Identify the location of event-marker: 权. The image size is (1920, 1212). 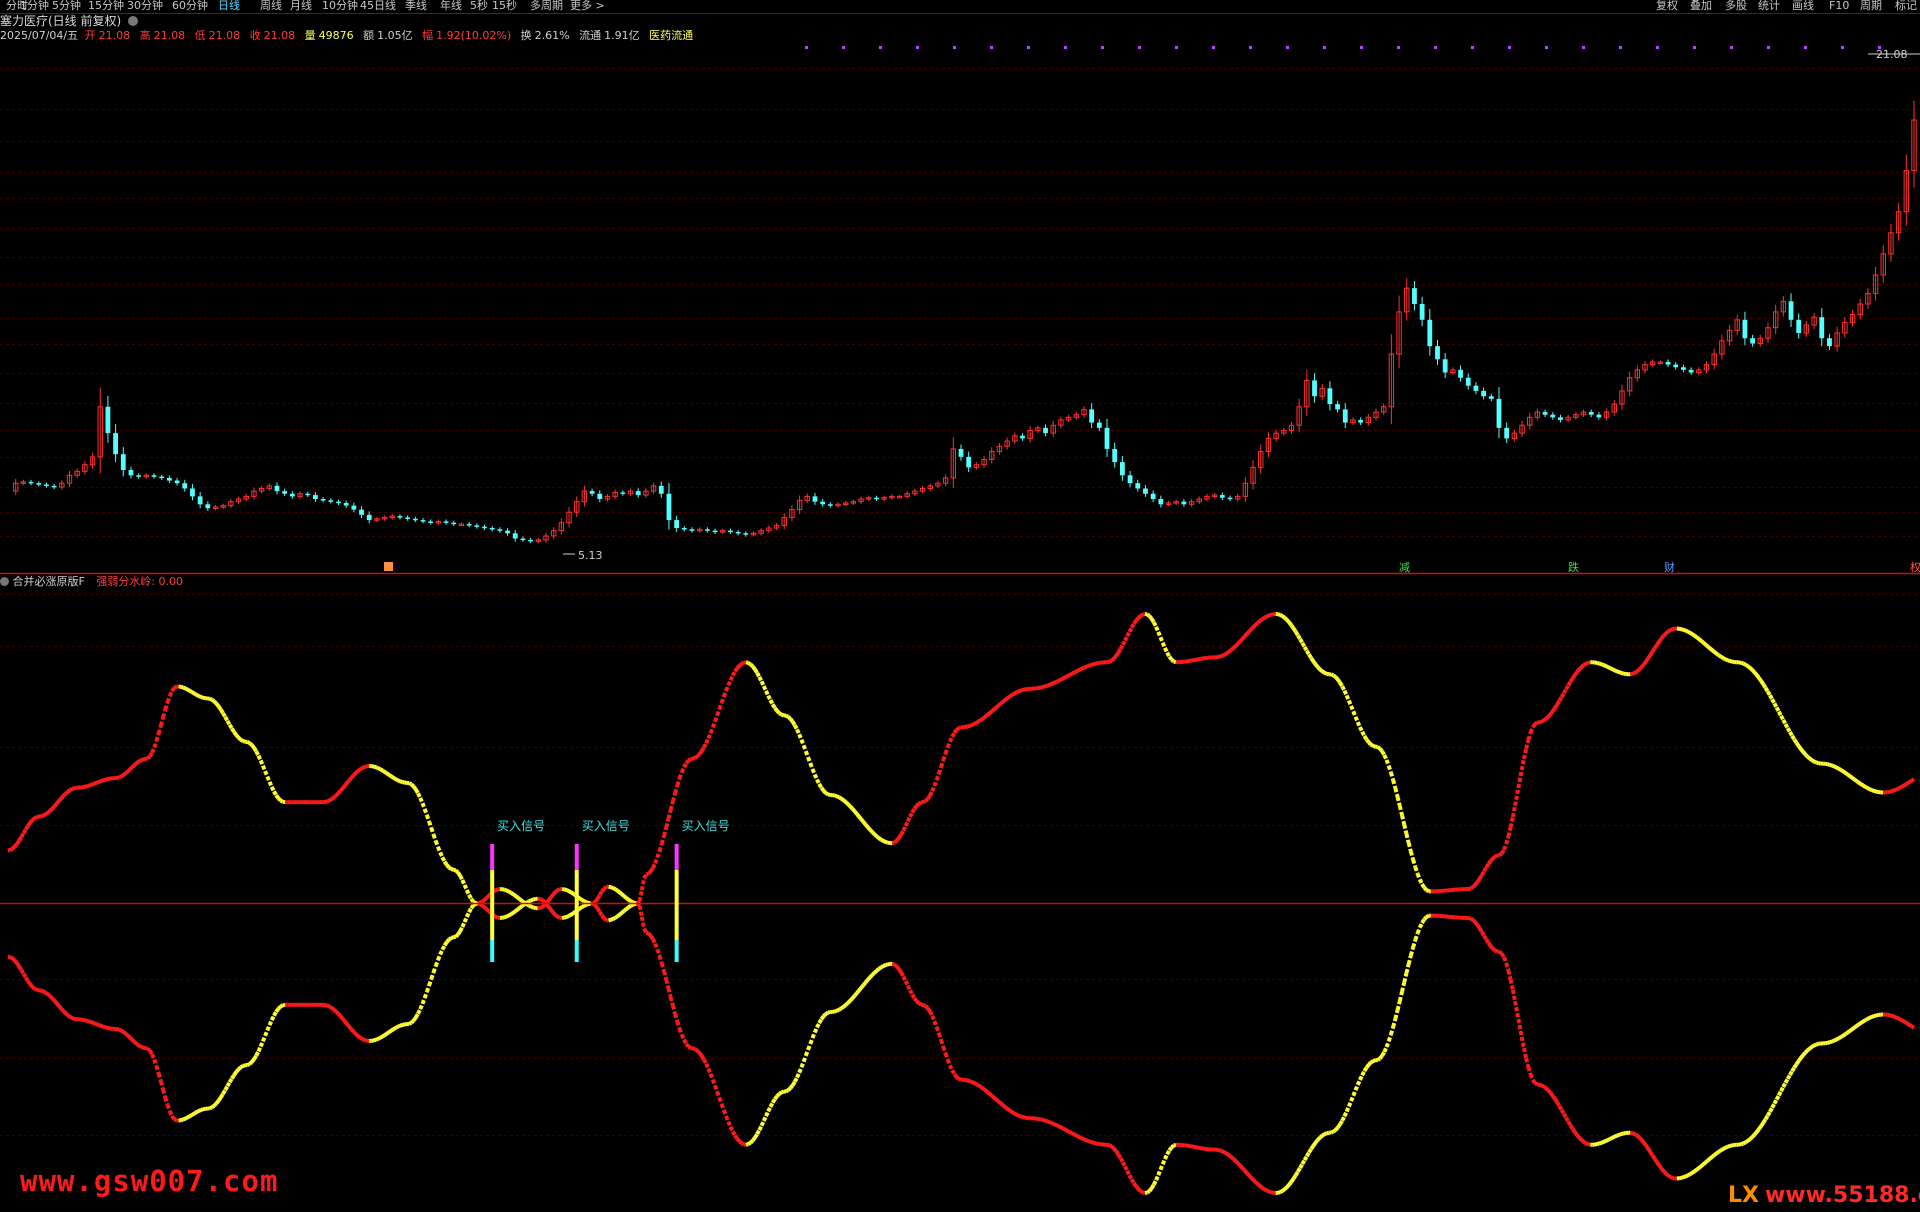
(1915, 567).